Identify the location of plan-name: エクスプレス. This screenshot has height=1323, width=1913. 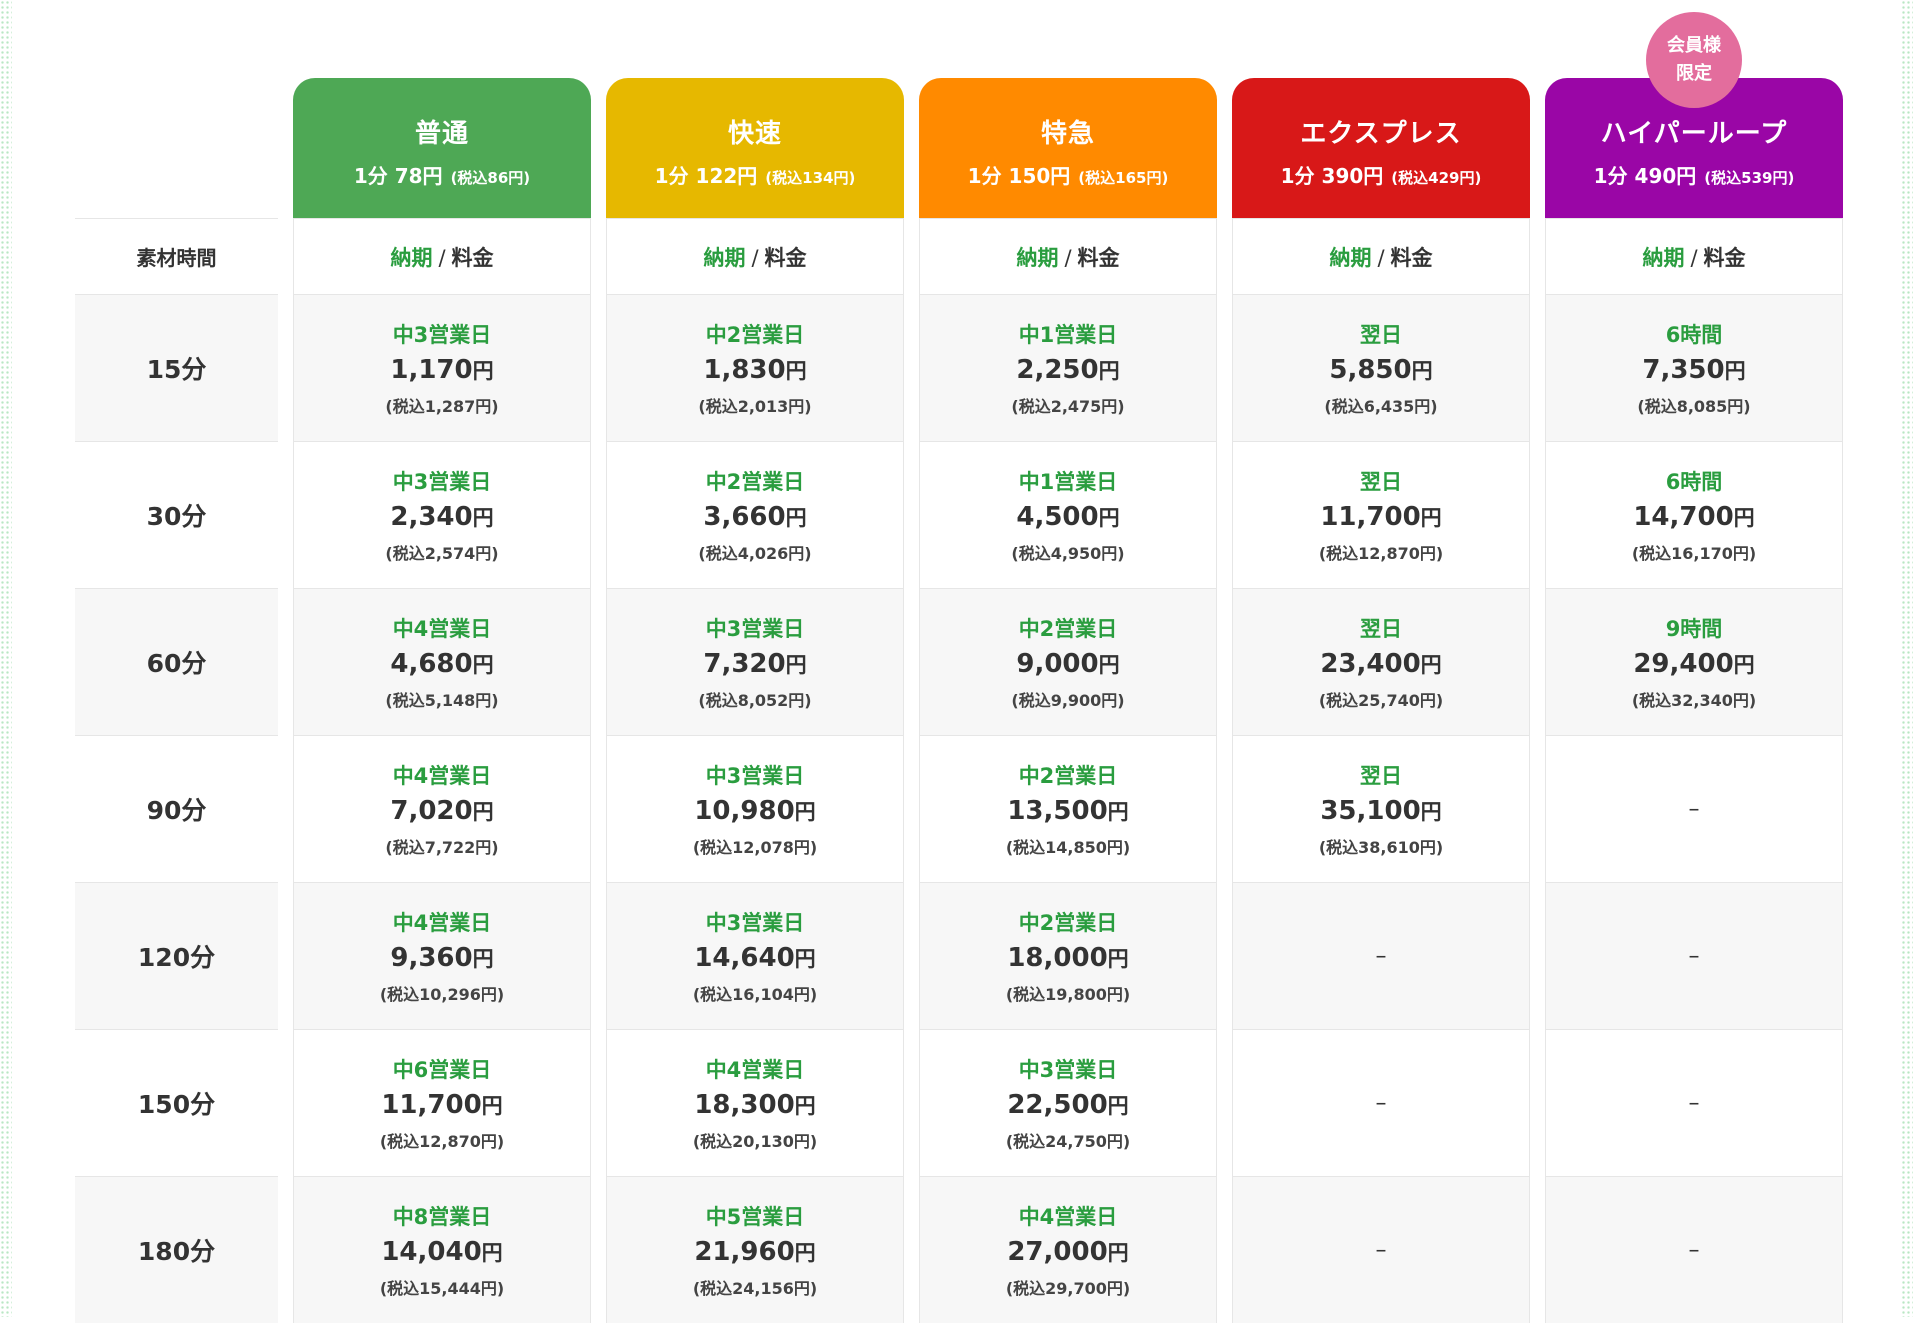
(1381, 134).